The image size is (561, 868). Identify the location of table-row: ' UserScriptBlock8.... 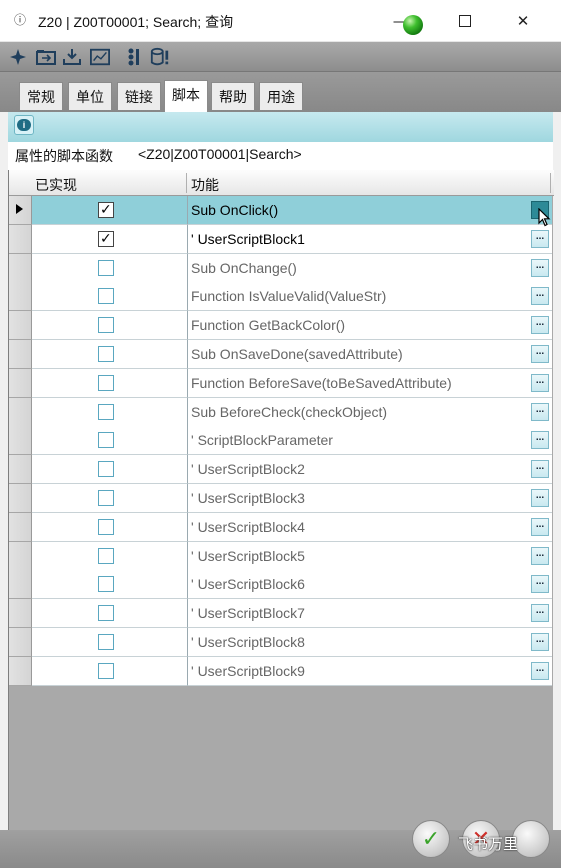
(281, 642).